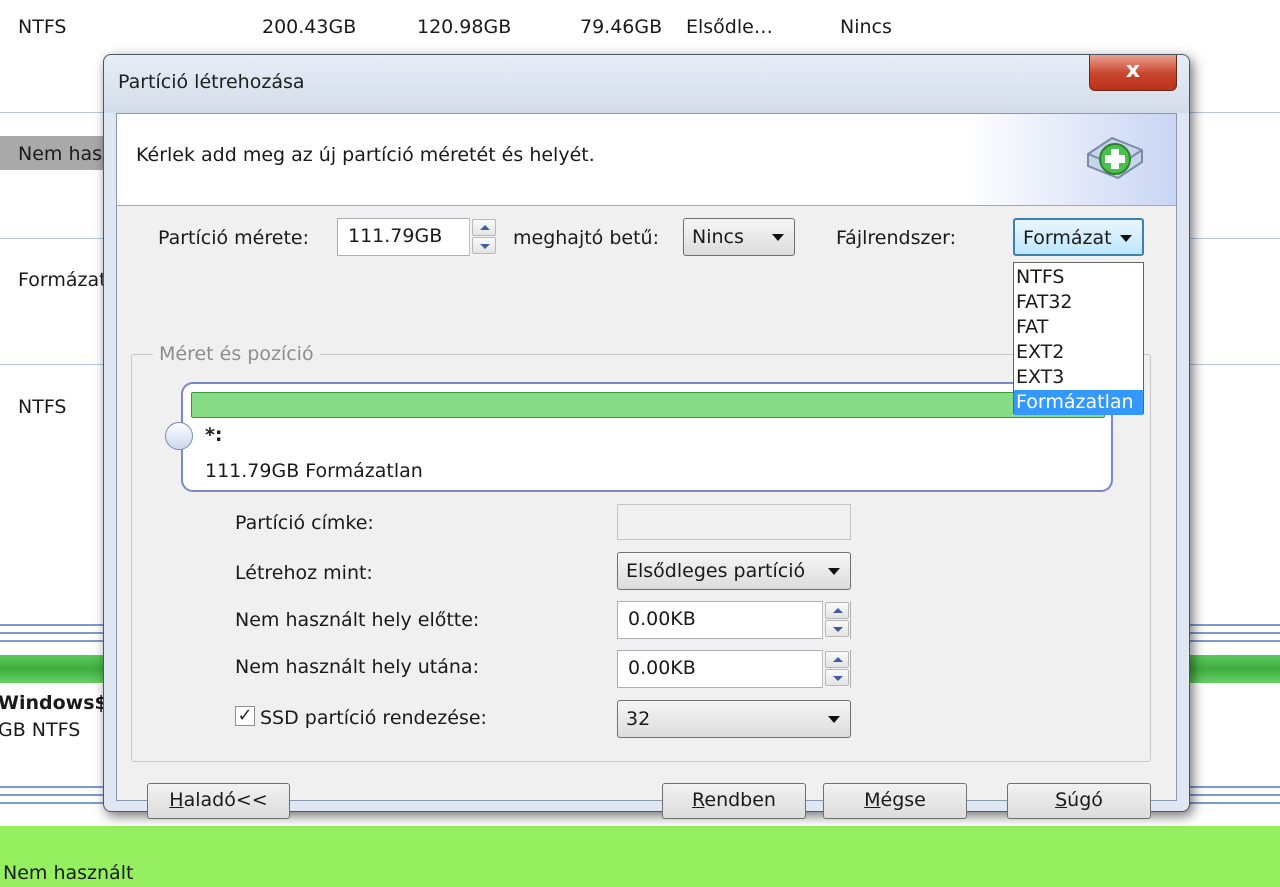  I want to click on disk-partition-name: Windows$, so click(54, 703).